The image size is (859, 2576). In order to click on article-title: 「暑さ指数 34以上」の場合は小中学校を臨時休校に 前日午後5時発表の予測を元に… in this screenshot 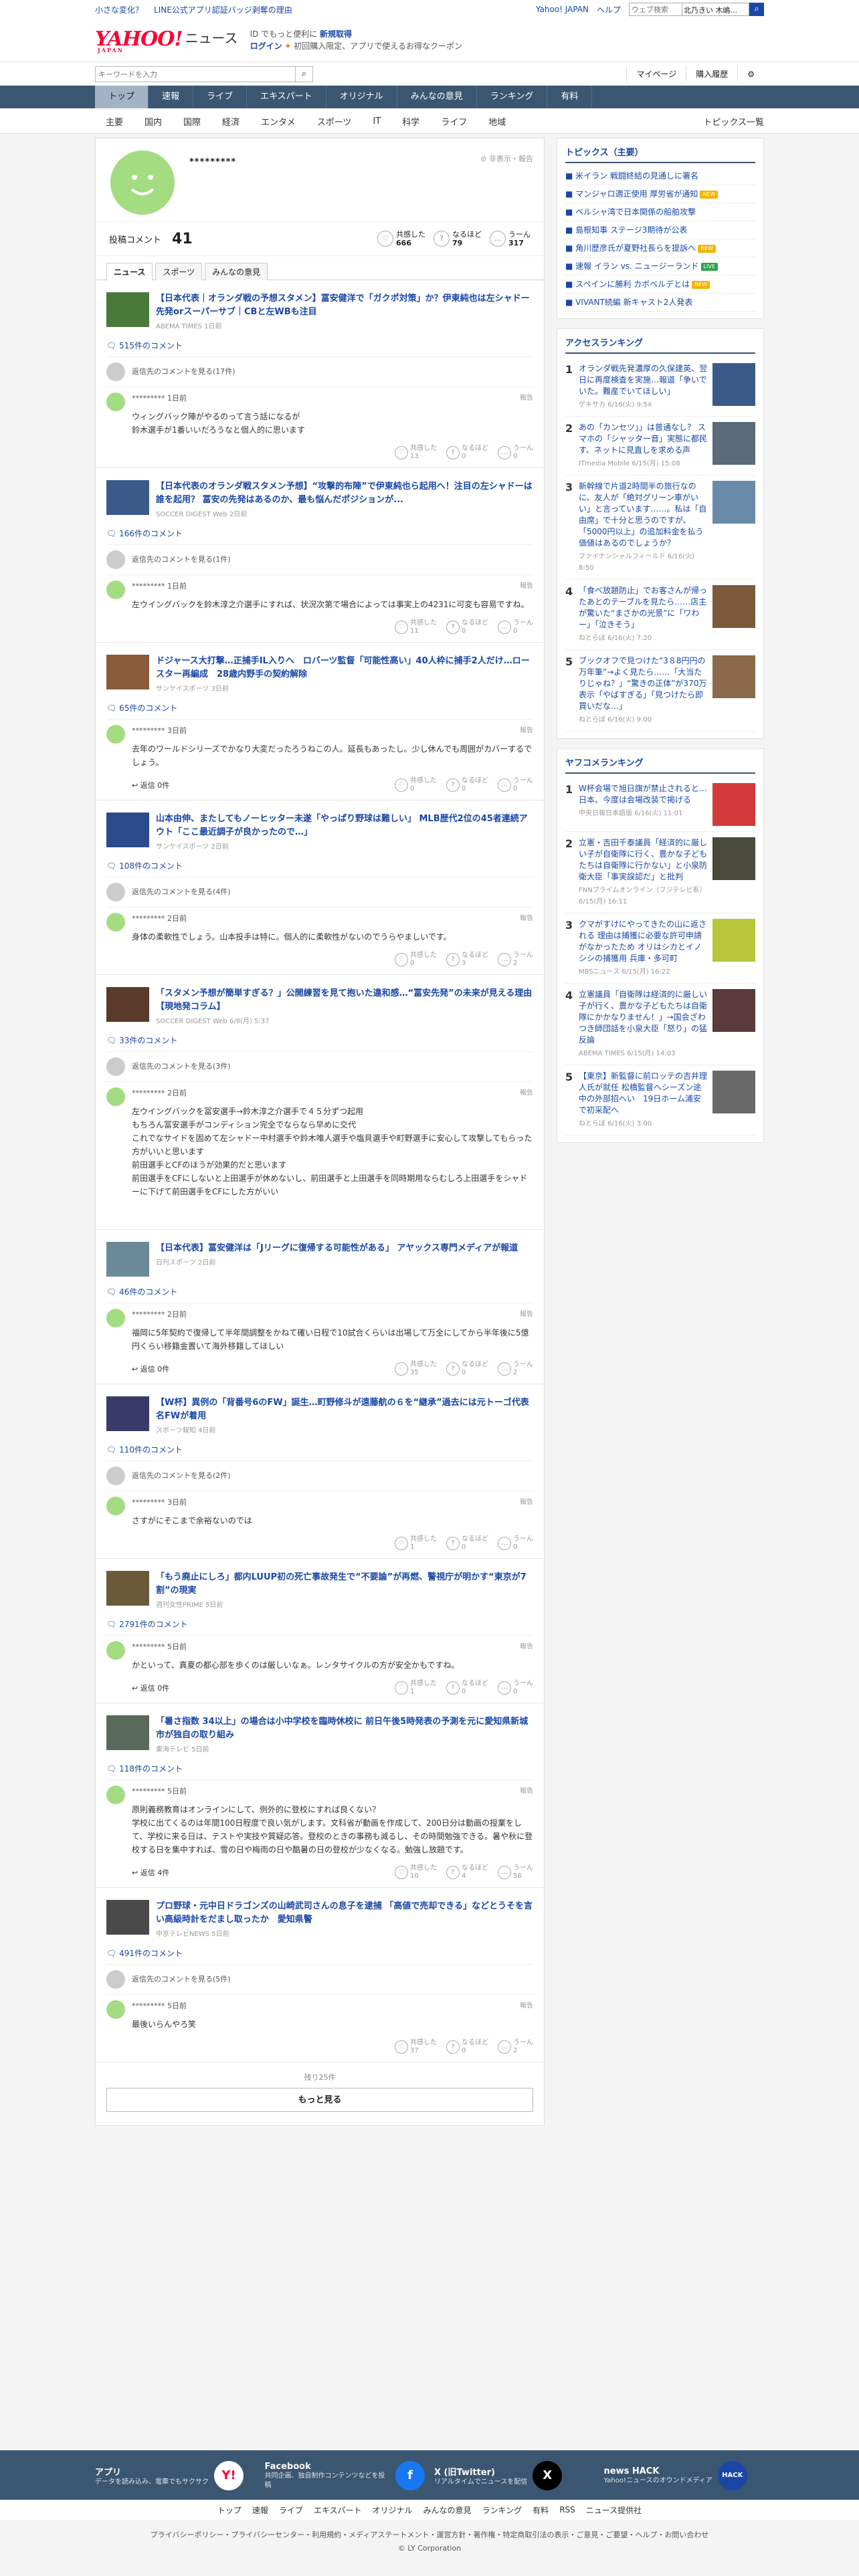, I will do `click(345, 1728)`.